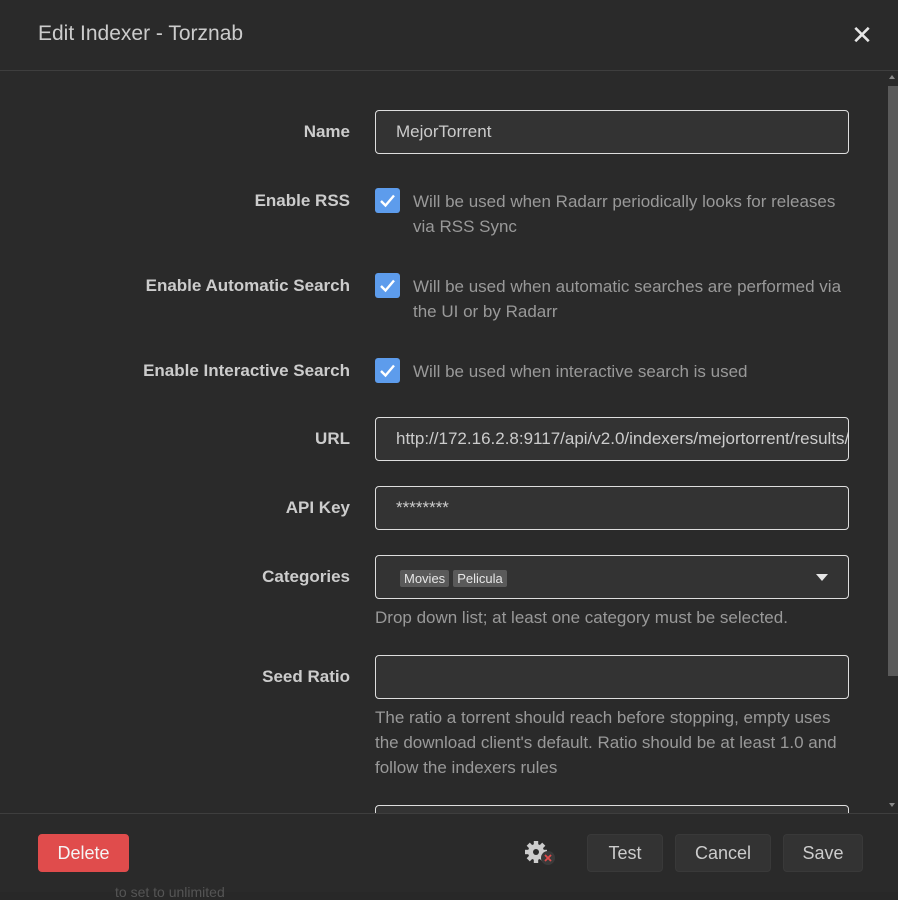 This screenshot has width=898, height=900. I want to click on api-key-label: API Key, so click(317, 507).